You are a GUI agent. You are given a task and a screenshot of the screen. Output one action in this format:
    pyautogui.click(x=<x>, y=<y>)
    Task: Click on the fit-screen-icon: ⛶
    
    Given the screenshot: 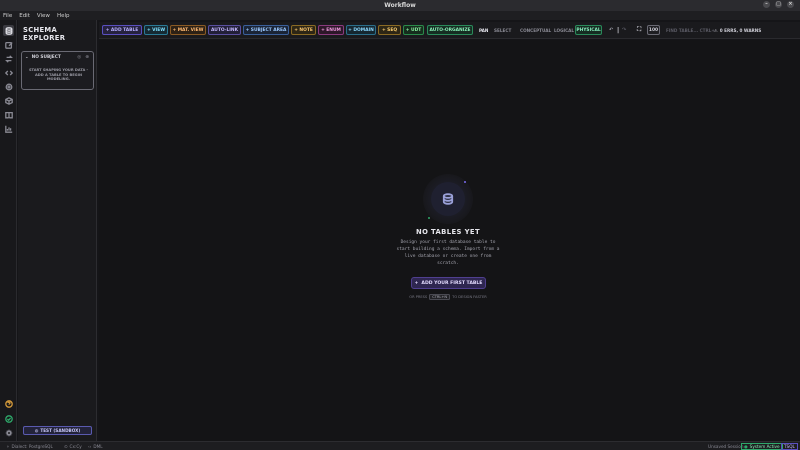 What is the action you would take?
    pyautogui.click(x=639, y=30)
    